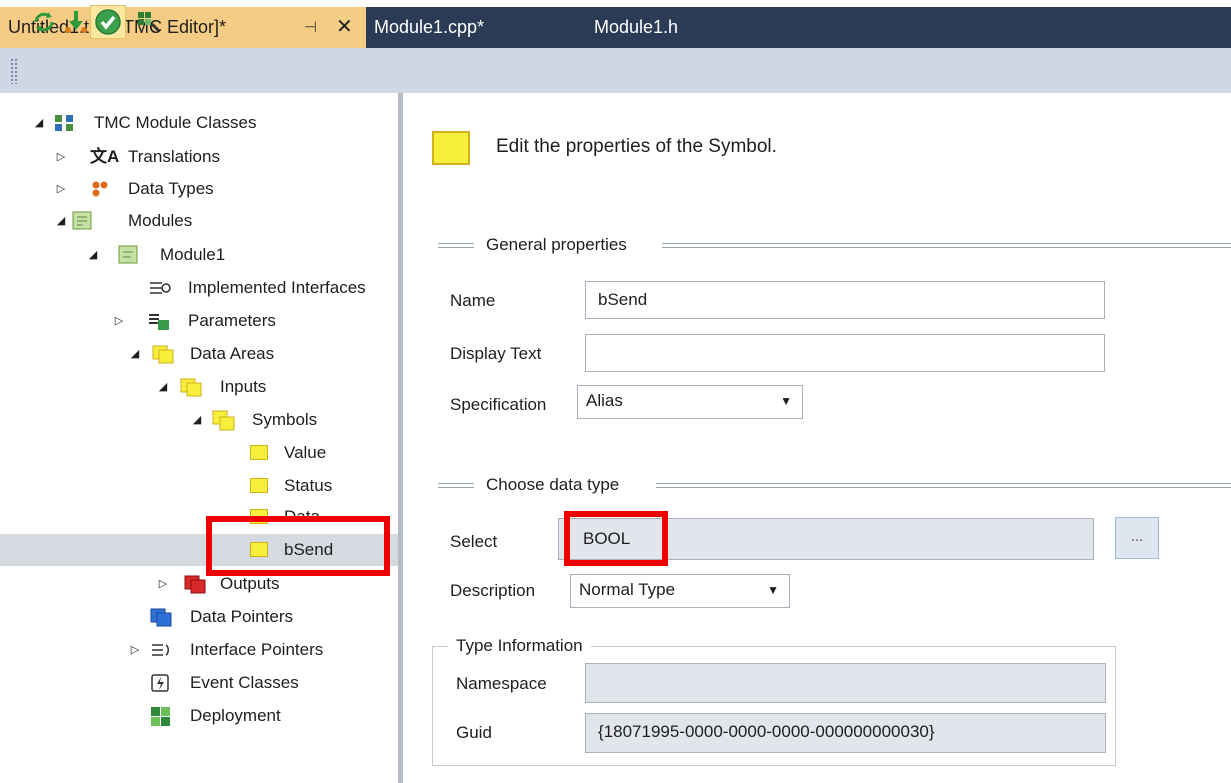  What do you see at coordinates (474, 732) in the screenshot?
I see `guid-label: Guid` at bounding box center [474, 732].